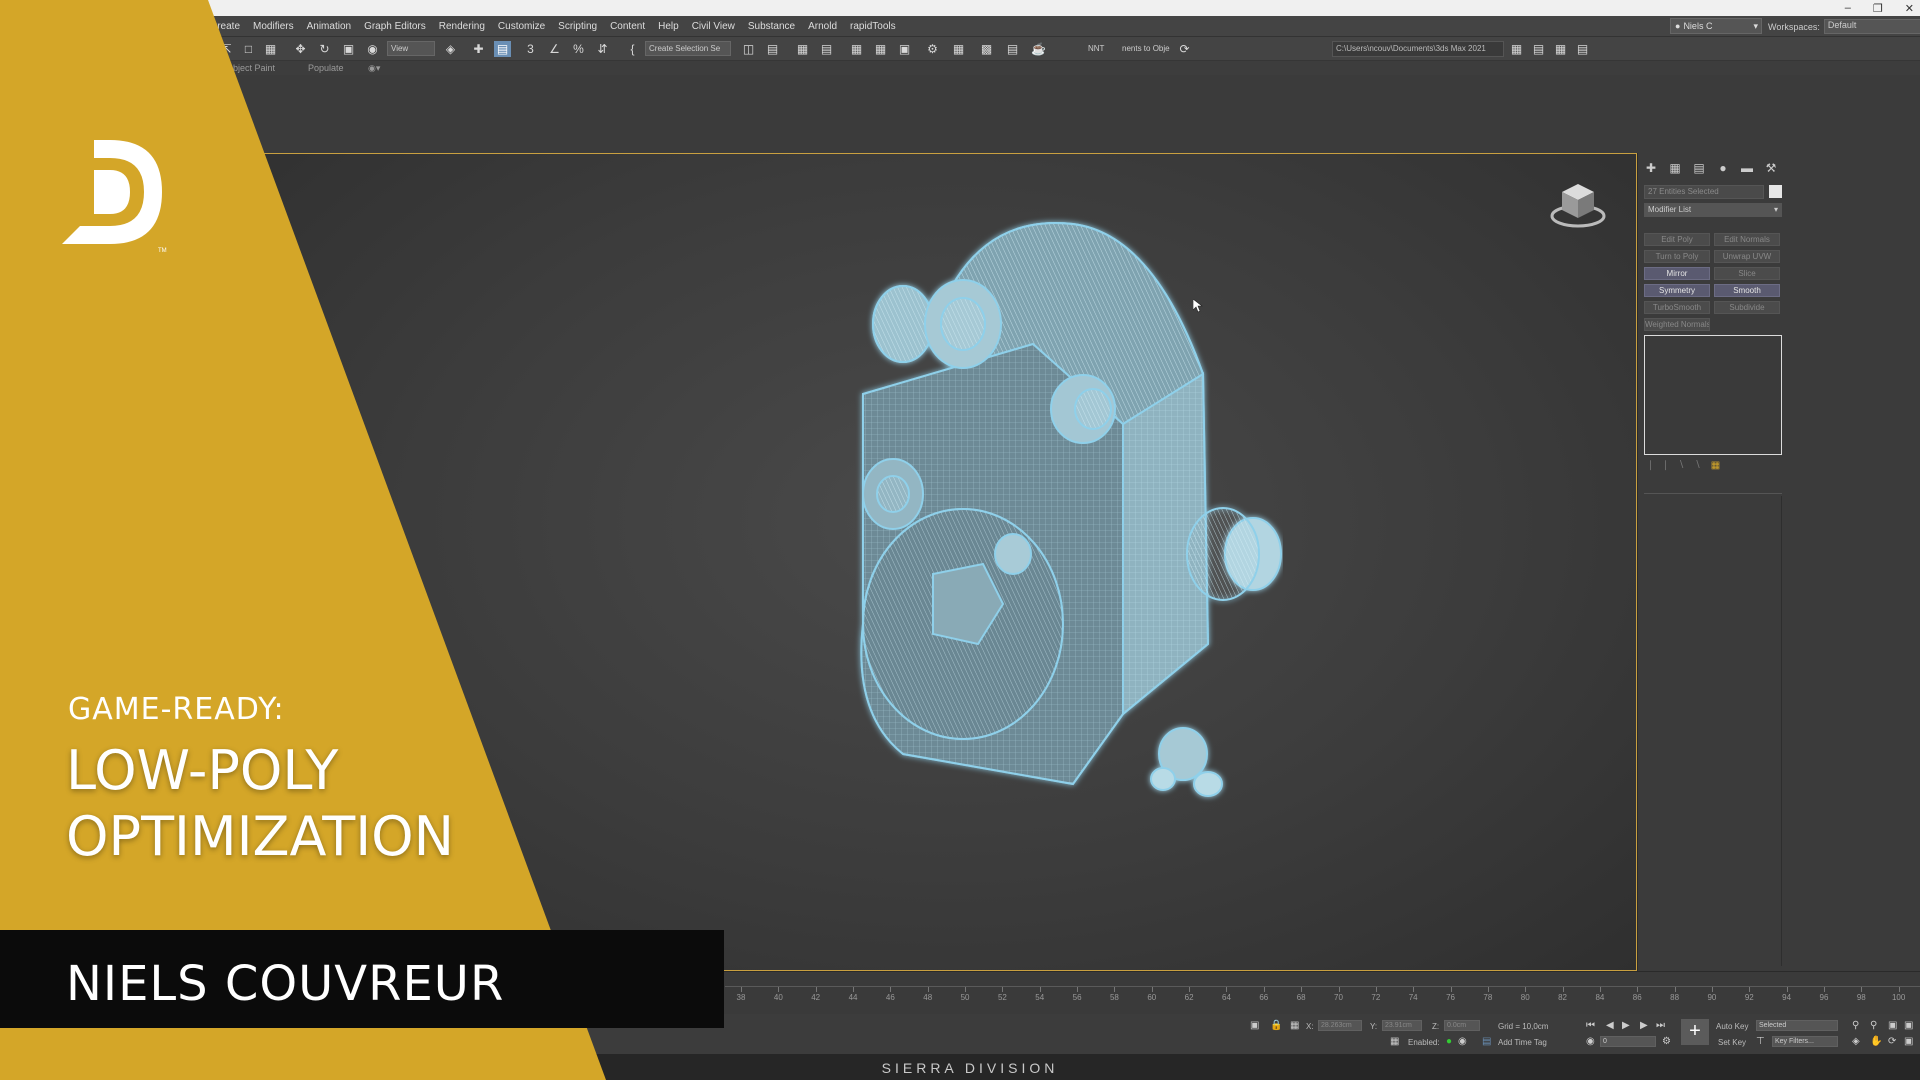 The width and height of the screenshot is (1920, 1080). What do you see at coordinates (1892, 1025) in the screenshot?
I see `zoom-extents-icon: ▣` at bounding box center [1892, 1025].